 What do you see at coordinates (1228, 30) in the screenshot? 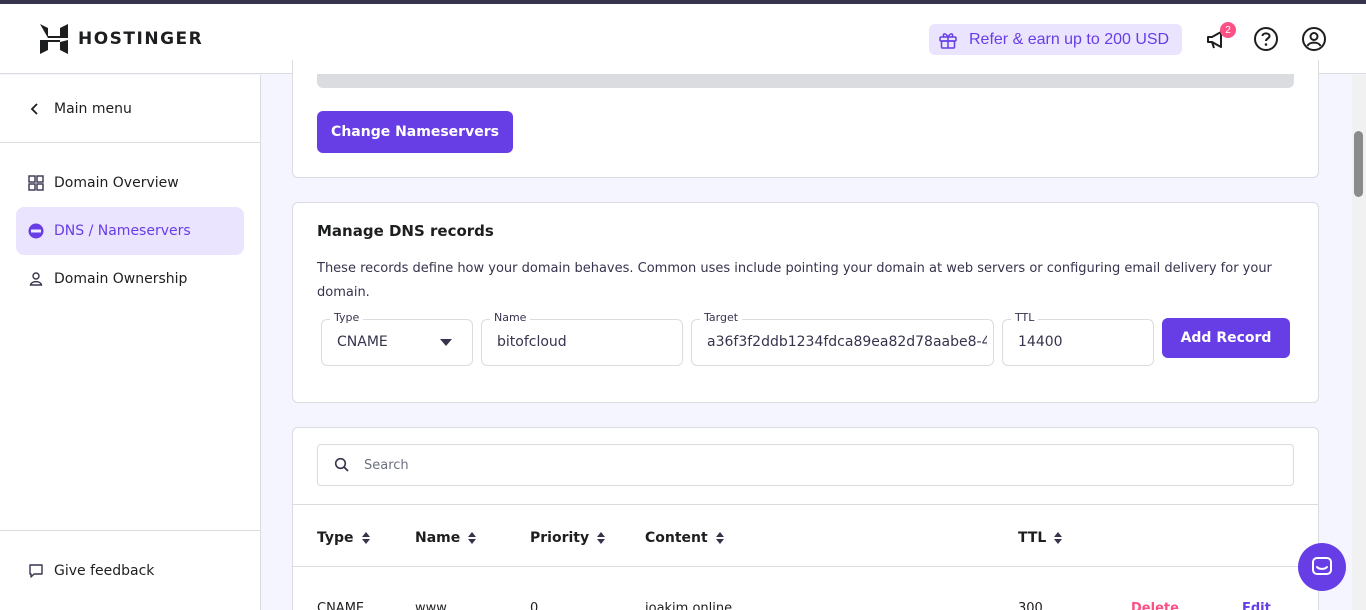
I see `notification-badge: 2` at bounding box center [1228, 30].